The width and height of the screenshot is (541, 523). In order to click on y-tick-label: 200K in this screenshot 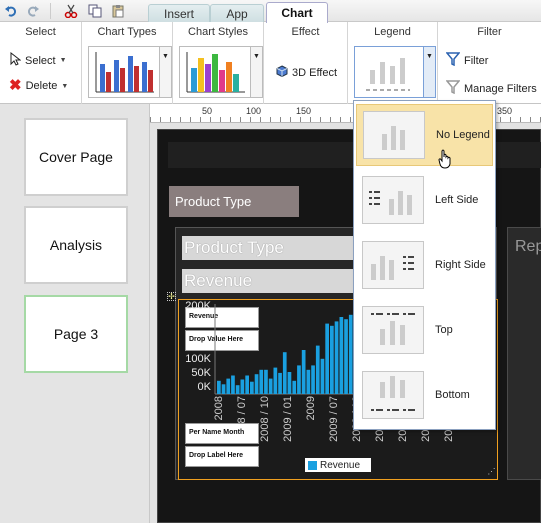, I will do `click(198, 306)`.